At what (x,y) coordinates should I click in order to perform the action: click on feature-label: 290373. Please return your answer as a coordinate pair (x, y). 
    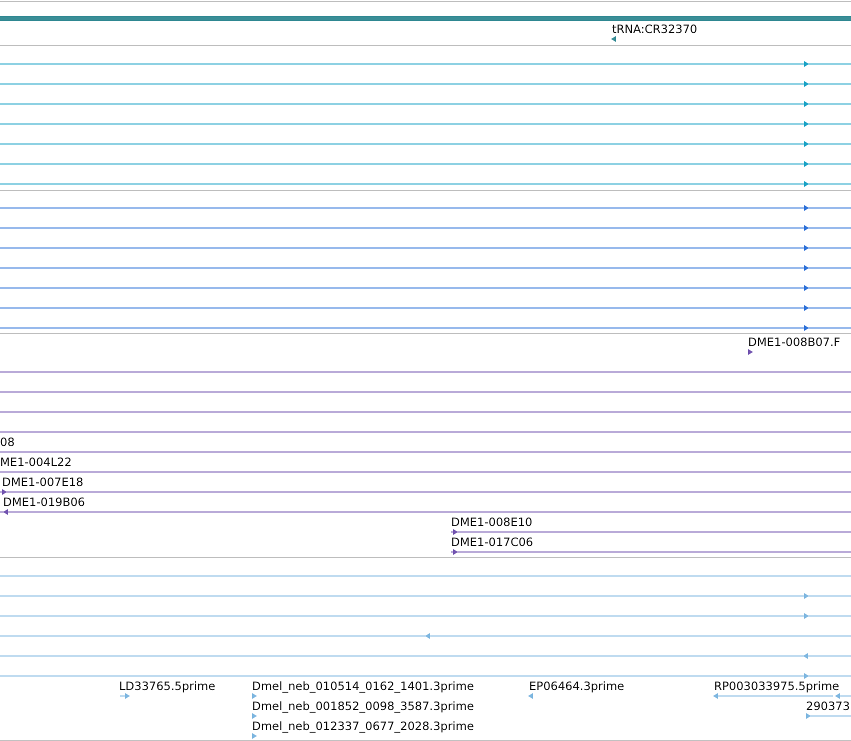
    Looking at the image, I should click on (828, 706).